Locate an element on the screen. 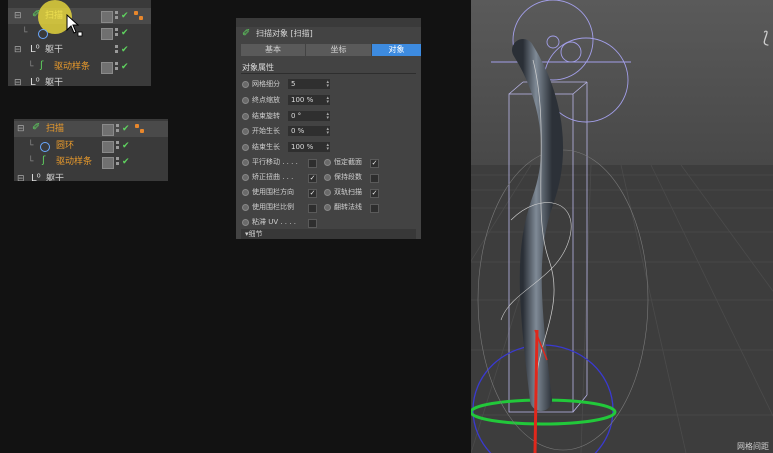 The height and width of the screenshot is (453, 773). option-use-rail-scale: 使用围栏比例 is located at coordinates (282, 207).